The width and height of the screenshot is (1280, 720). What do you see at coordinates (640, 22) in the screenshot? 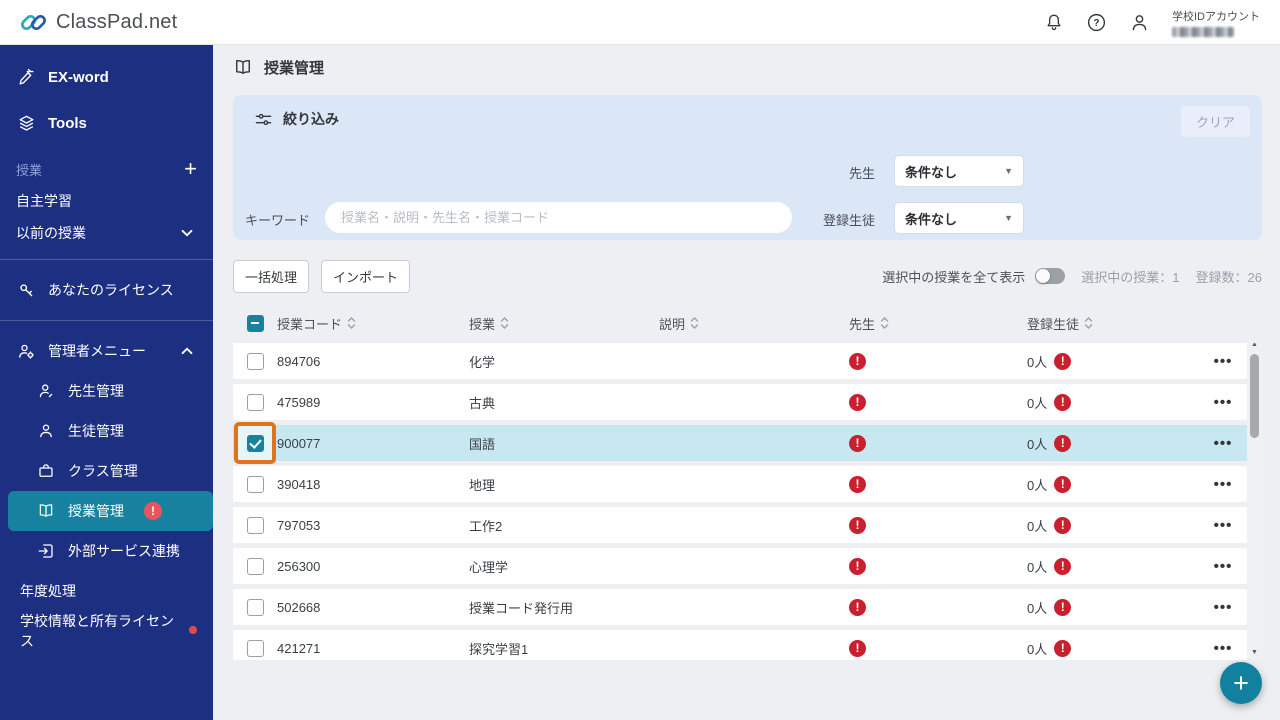
I see `top-header: ClassPad.net ? 学校IDアカウント` at bounding box center [640, 22].